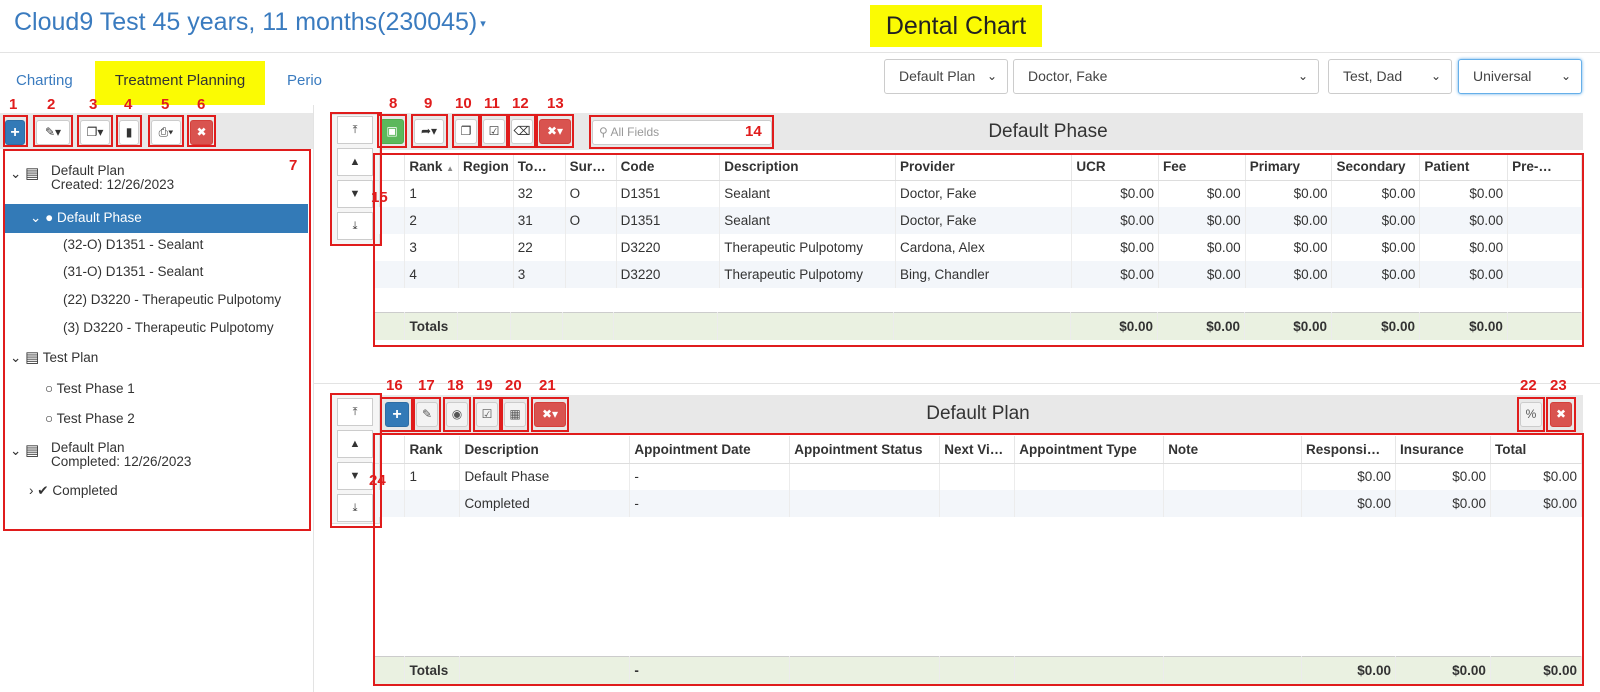  I want to click on callout-number: 15, so click(379, 197).